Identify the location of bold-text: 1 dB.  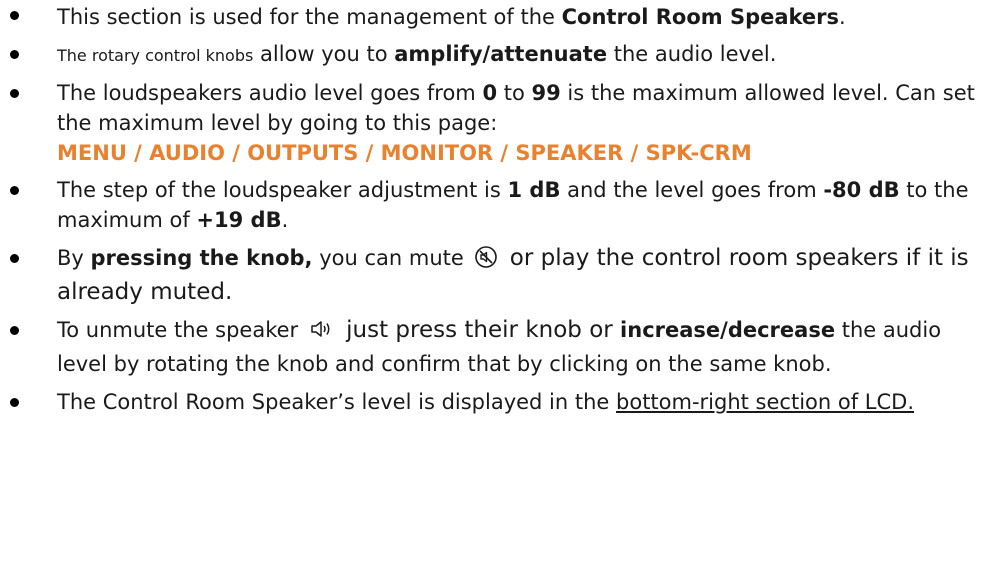
(534, 190).